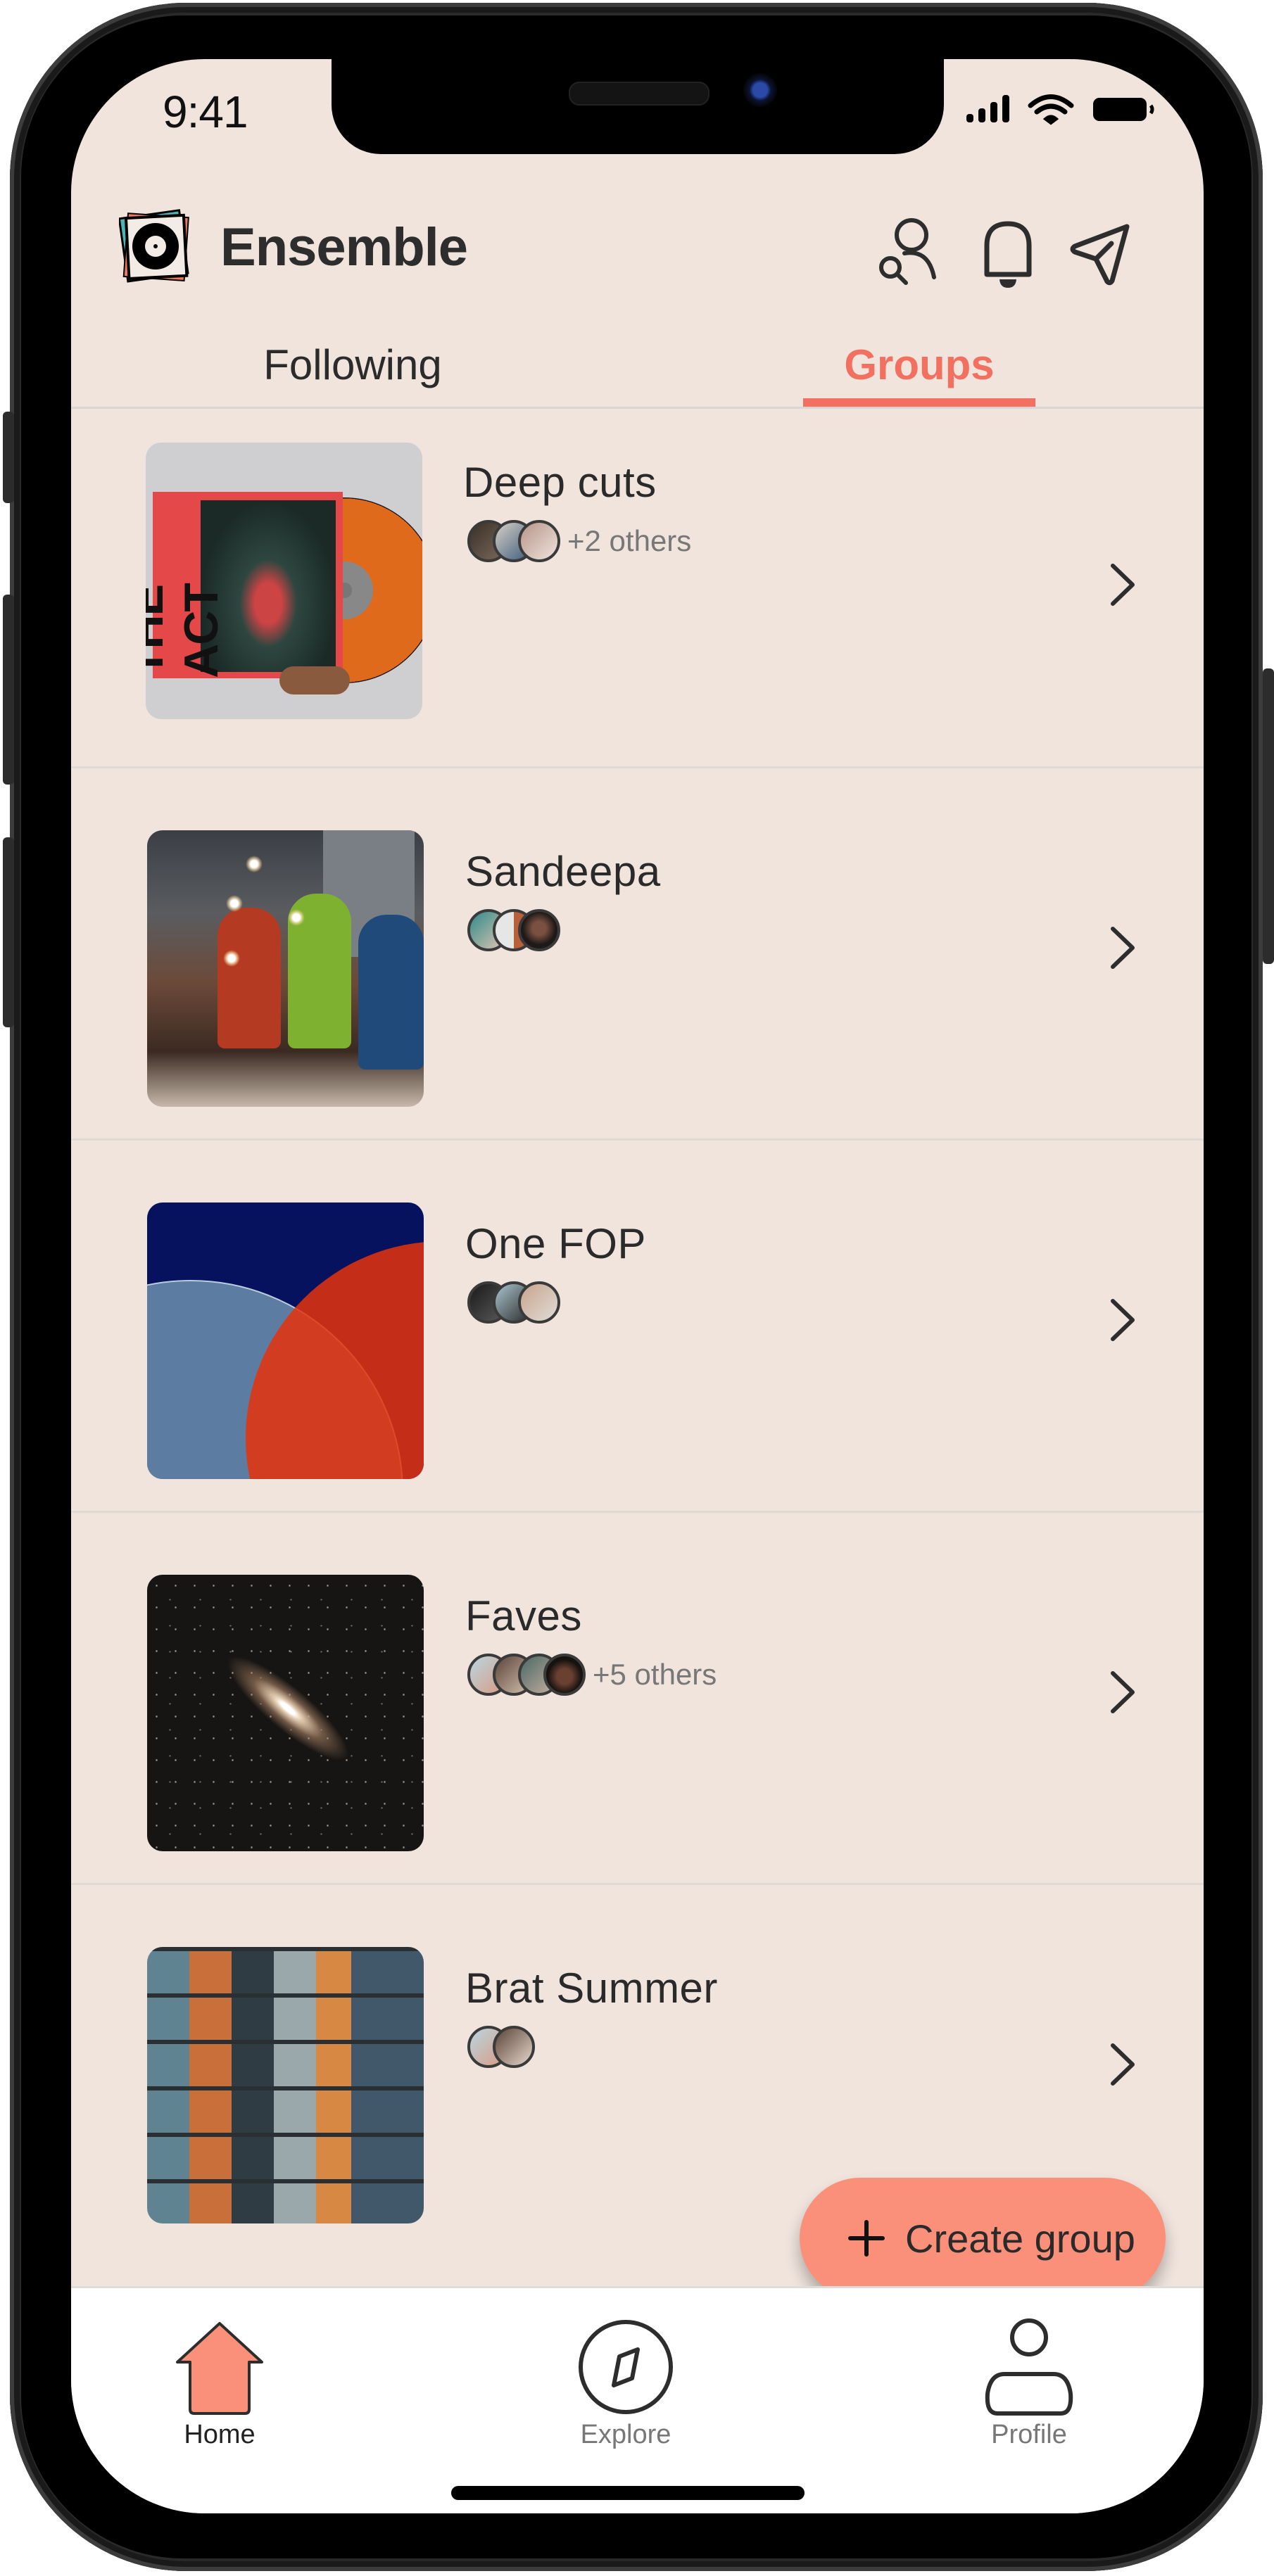 The image size is (1274, 2576). I want to click on battery-icon, so click(1123, 109).